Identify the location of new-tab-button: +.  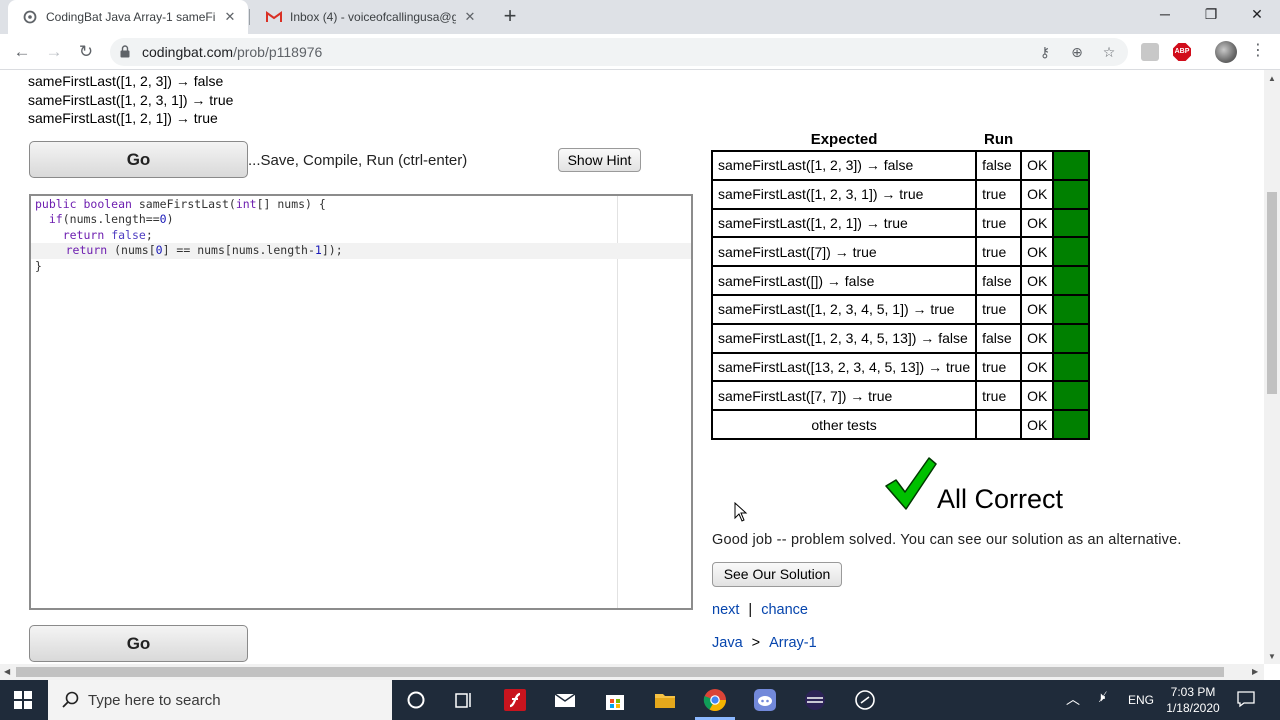
(510, 16).